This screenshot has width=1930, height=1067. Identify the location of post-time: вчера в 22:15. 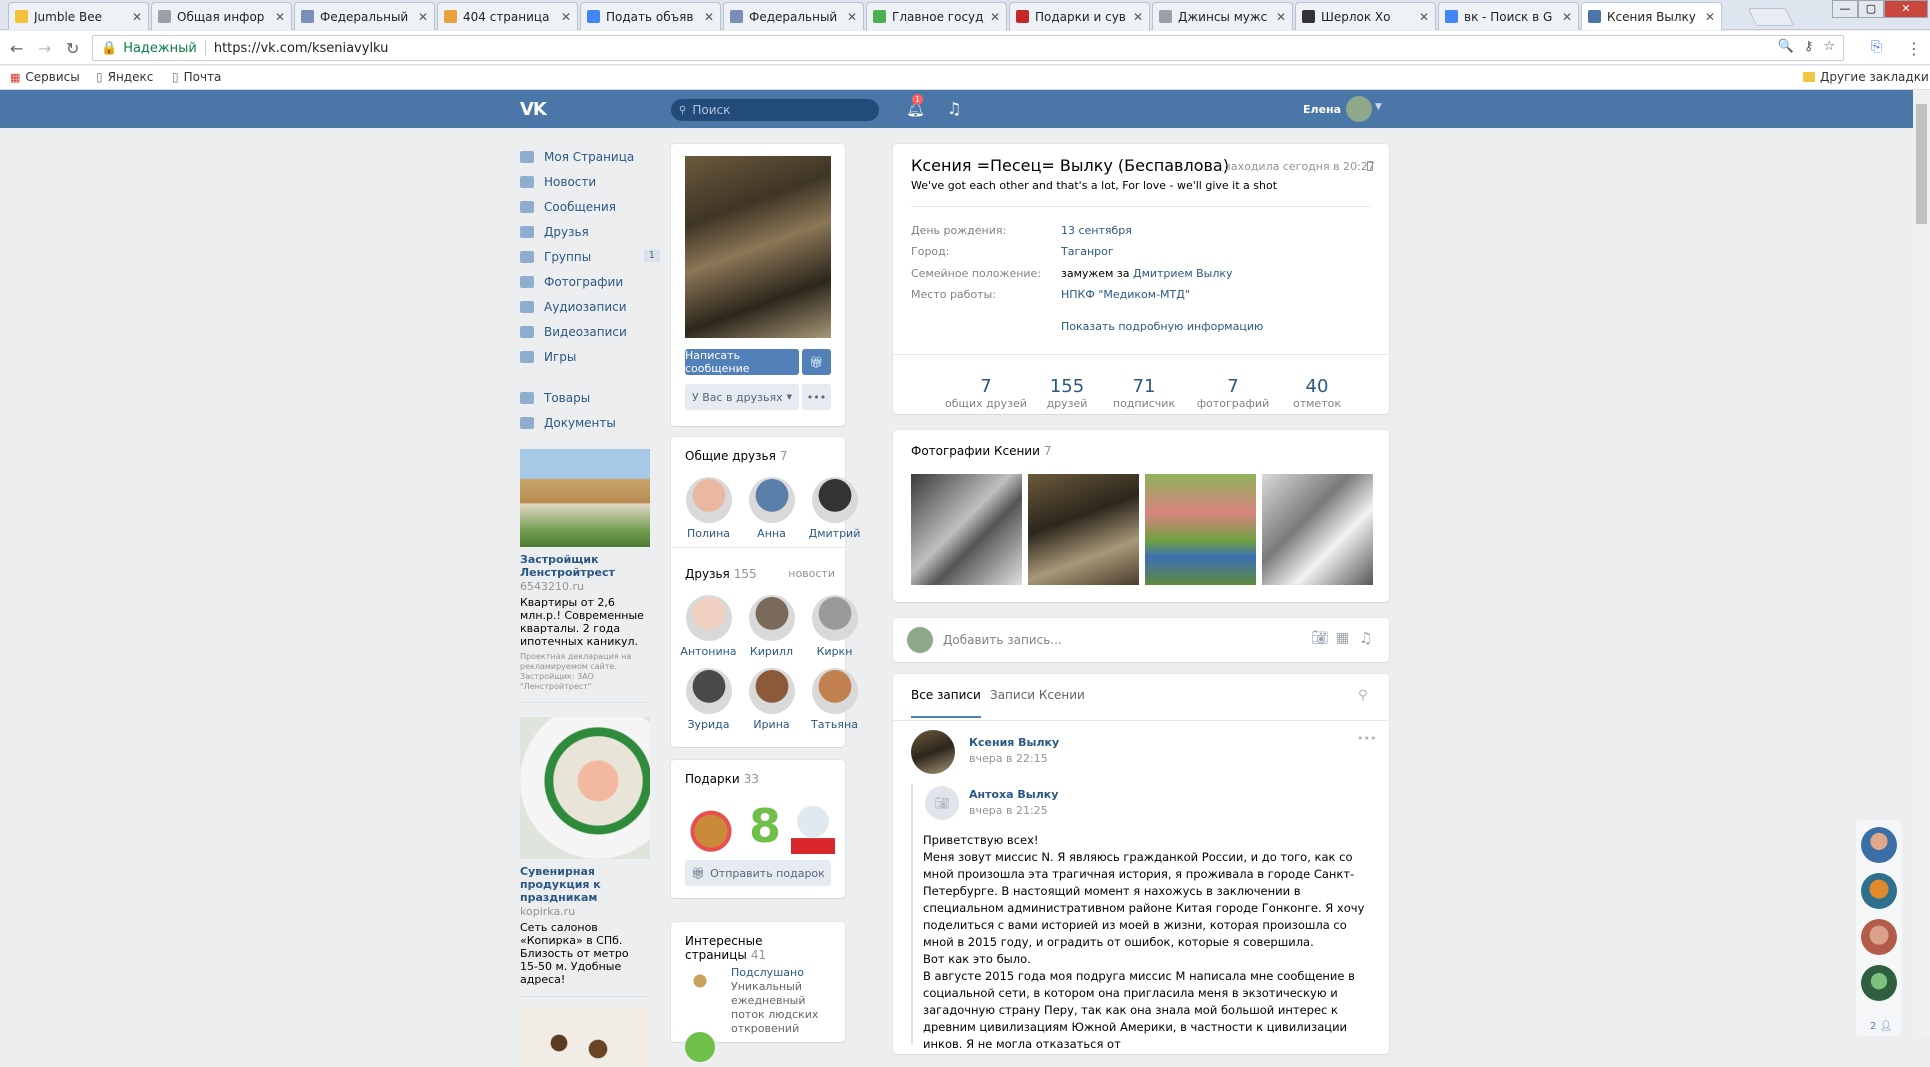
(1008, 758).